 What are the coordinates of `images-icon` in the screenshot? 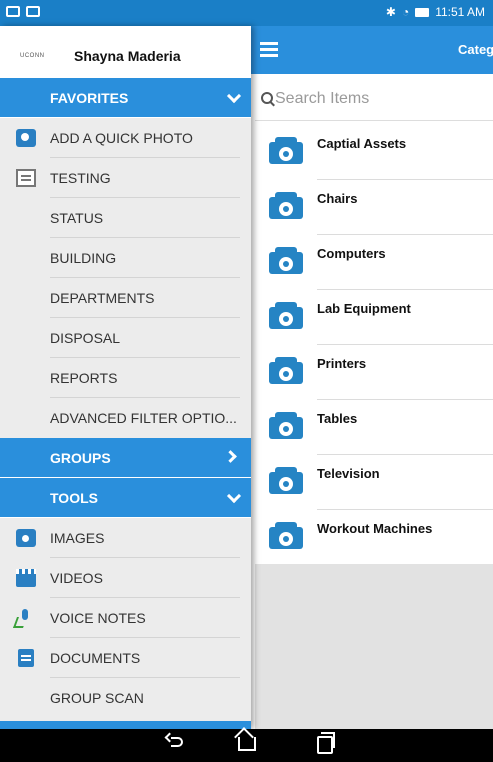 It's located at (26, 538).